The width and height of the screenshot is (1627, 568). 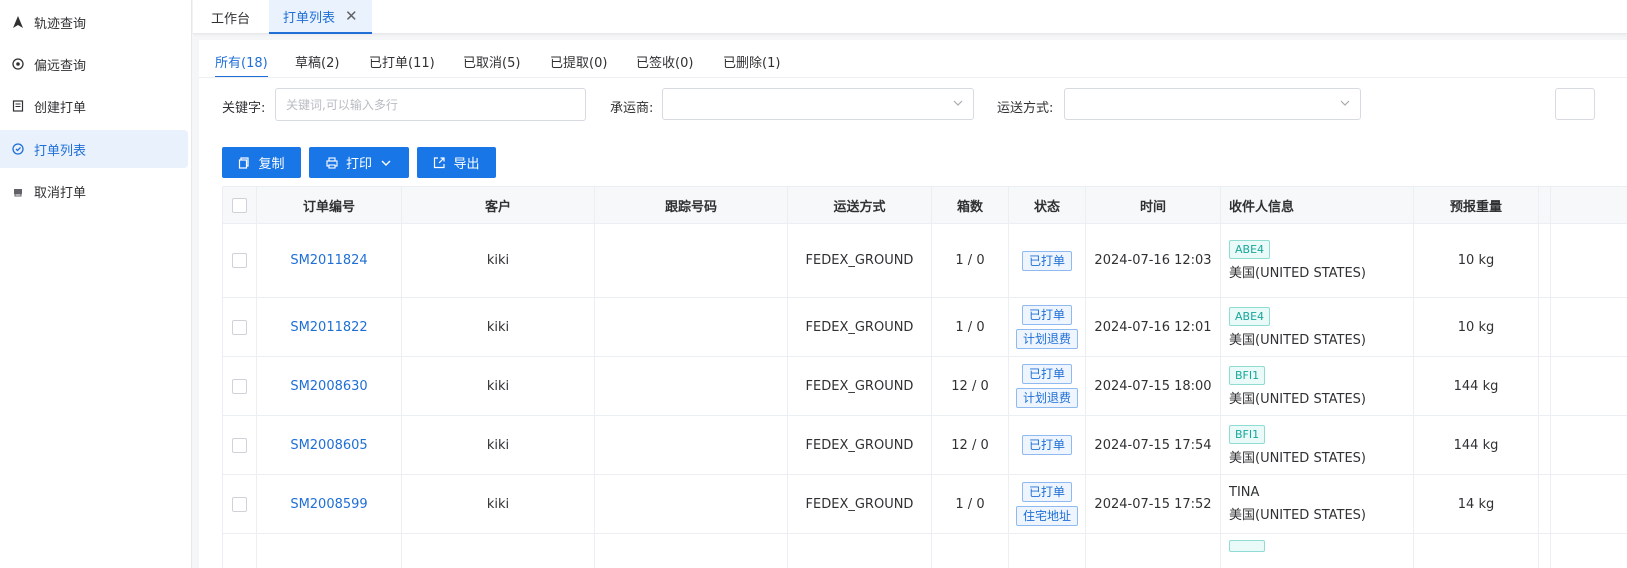 I want to click on print-button: 打印, so click(x=359, y=162).